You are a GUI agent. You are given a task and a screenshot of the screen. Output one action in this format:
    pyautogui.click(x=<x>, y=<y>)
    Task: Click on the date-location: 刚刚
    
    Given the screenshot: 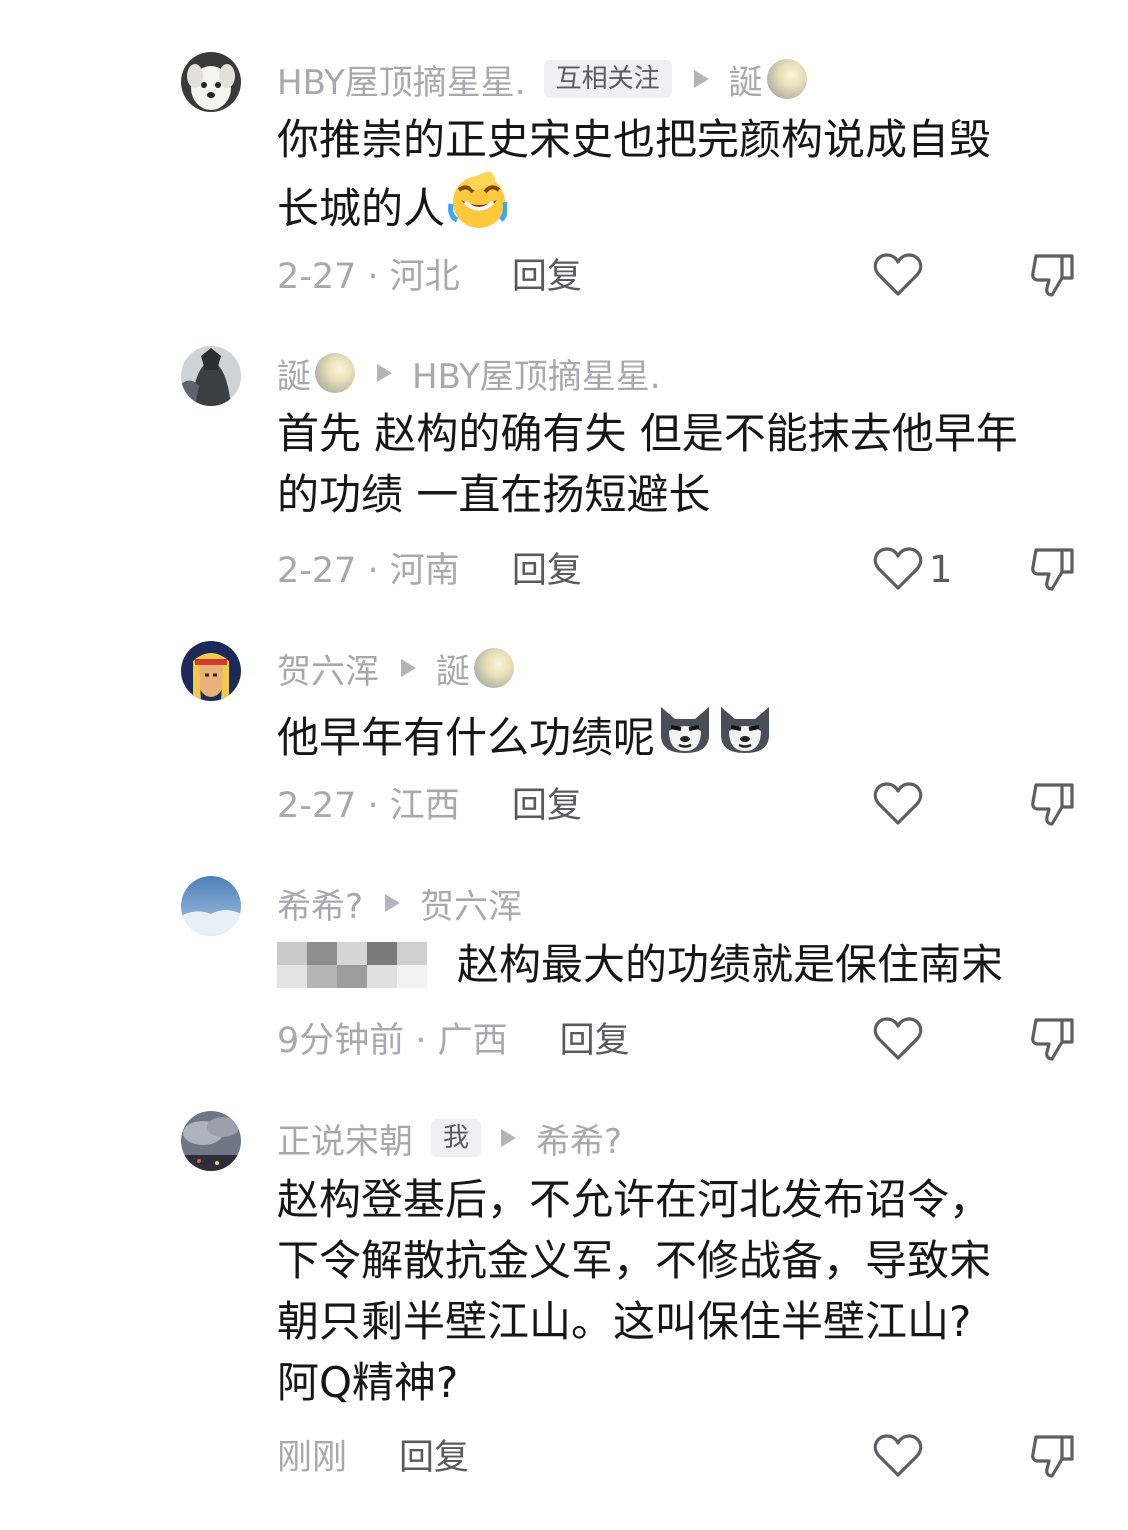 What is the action you would take?
    pyautogui.click(x=312, y=1457)
    